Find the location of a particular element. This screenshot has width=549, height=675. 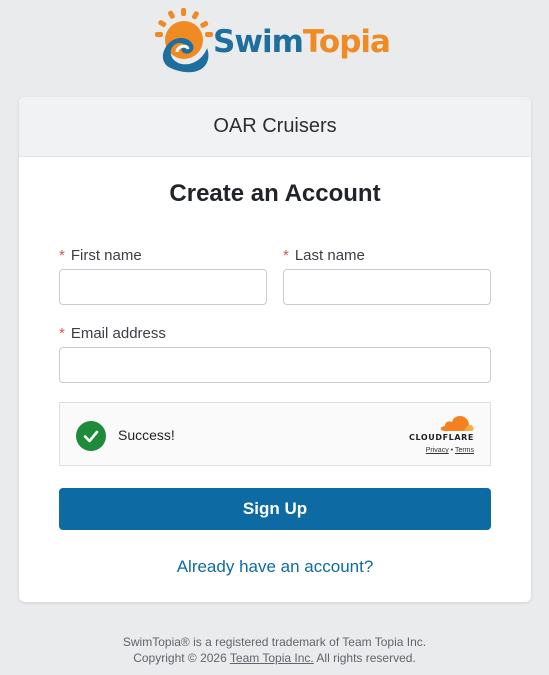

cloudflare-wordmark: CLOUDFLARE is located at coordinates (441, 437).